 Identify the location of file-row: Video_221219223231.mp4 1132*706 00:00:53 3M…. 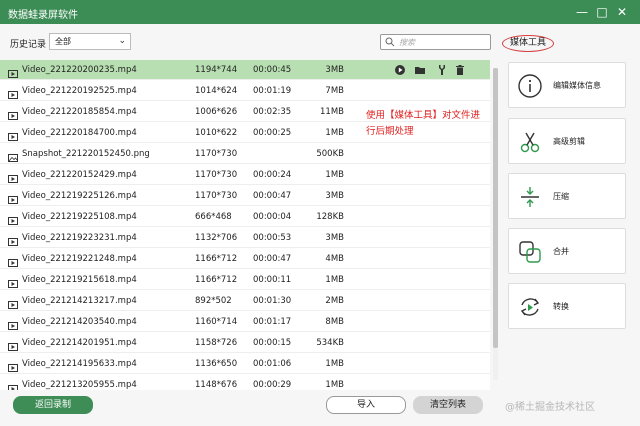
(245, 238).